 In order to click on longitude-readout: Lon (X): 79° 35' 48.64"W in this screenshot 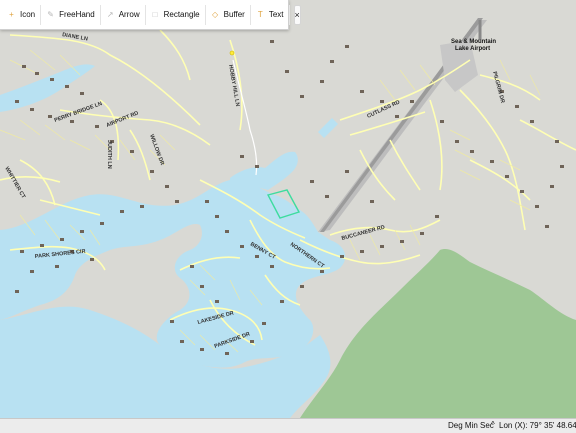, I will do `click(537, 425)`.